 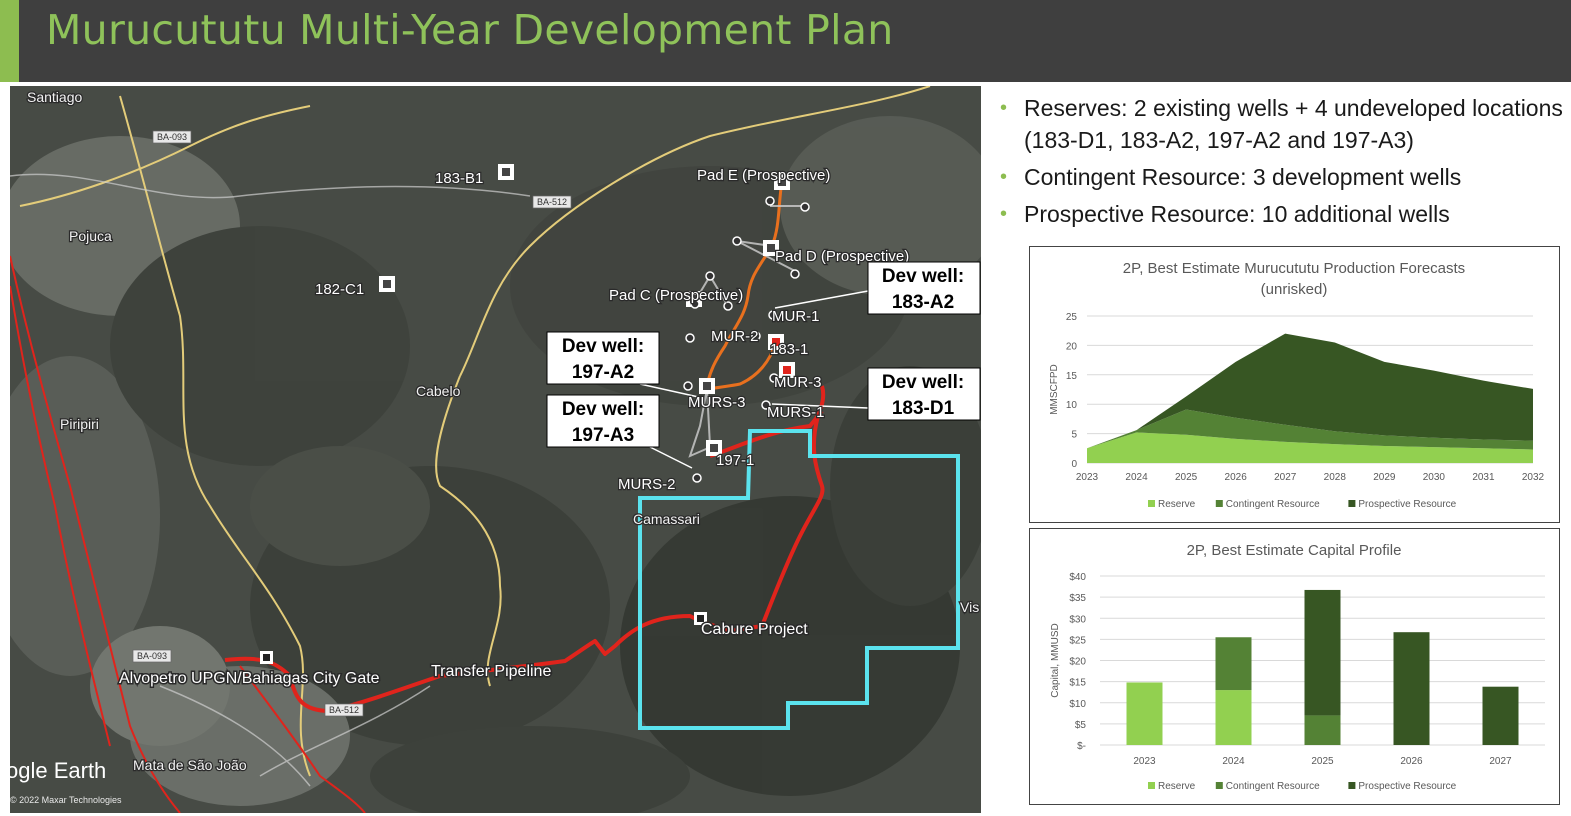 What do you see at coordinates (249, 678) in the screenshot?
I see `facility-label: Alvopetro UPGN/Bahiagas City Gate` at bounding box center [249, 678].